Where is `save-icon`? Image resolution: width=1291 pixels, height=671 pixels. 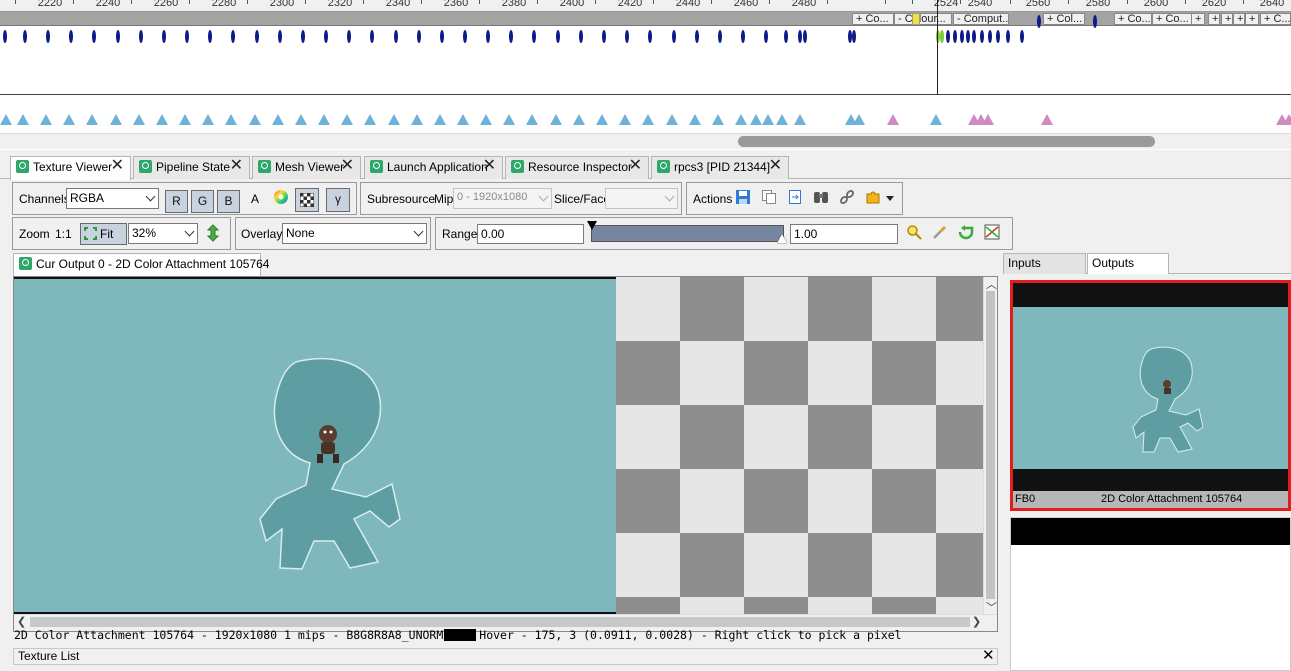
save-icon is located at coordinates (743, 199).